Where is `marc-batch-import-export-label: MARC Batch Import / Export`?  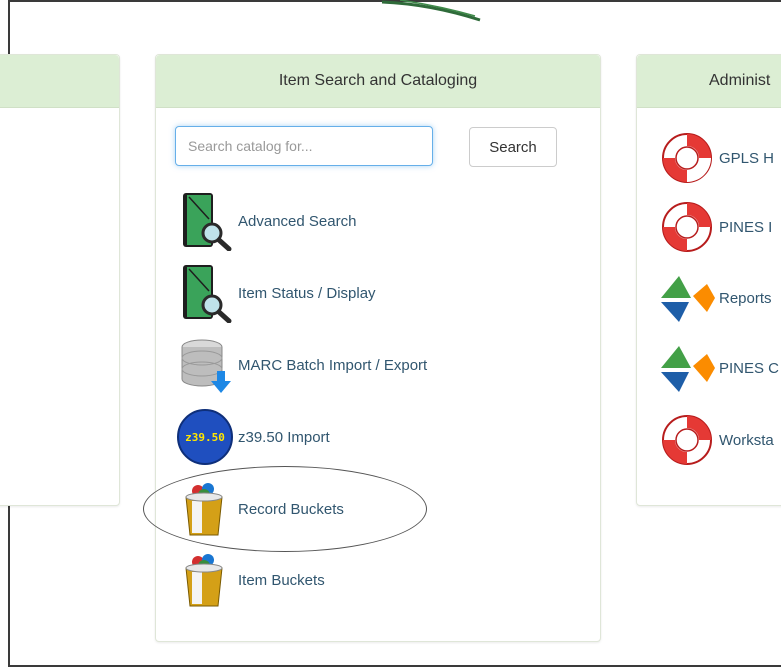 marc-batch-import-export-label: MARC Batch Import / Export is located at coordinates (333, 365).